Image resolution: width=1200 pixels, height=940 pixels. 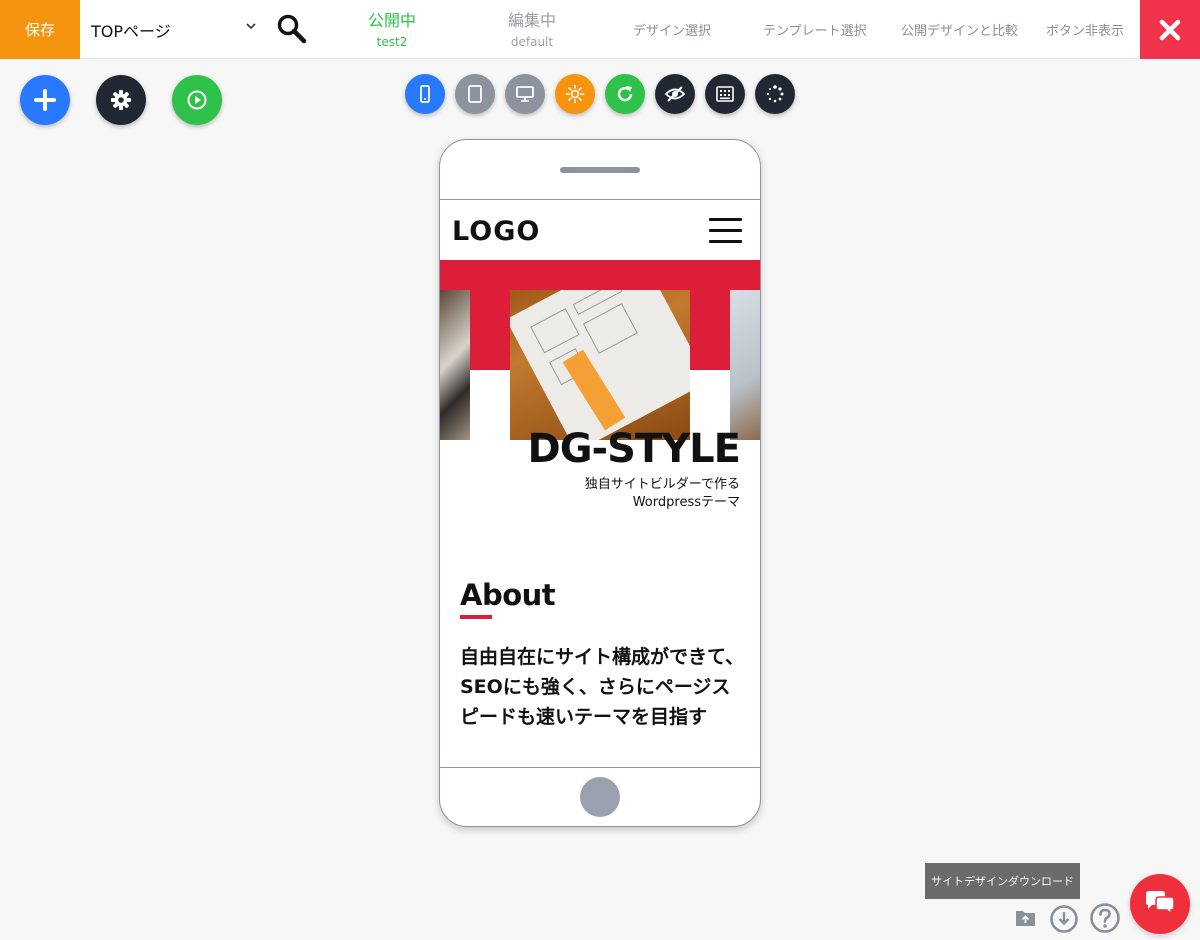 What do you see at coordinates (959, 29) in the screenshot?
I see `compare-design-link: 公開デザインと比較` at bounding box center [959, 29].